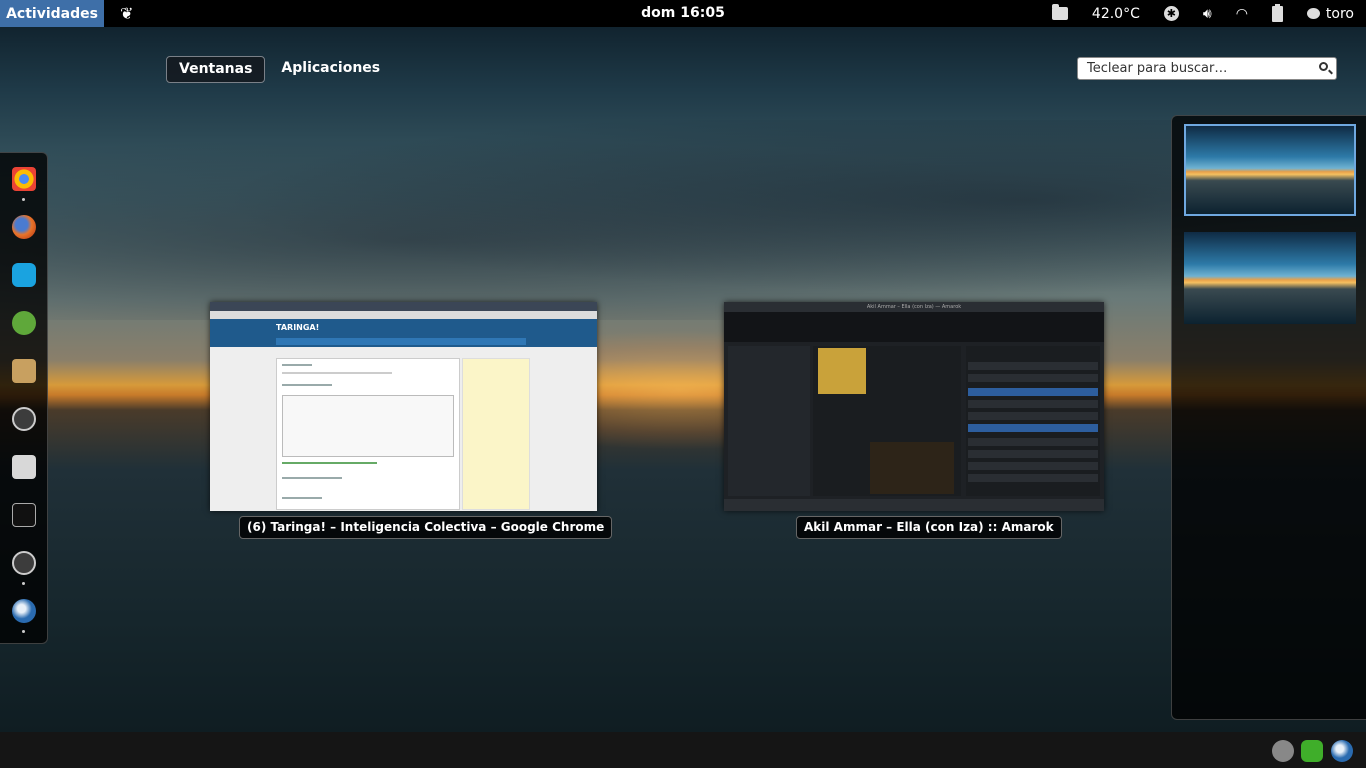 The height and width of the screenshot is (768, 1366). I want to click on message-tray, so click(683, 750).